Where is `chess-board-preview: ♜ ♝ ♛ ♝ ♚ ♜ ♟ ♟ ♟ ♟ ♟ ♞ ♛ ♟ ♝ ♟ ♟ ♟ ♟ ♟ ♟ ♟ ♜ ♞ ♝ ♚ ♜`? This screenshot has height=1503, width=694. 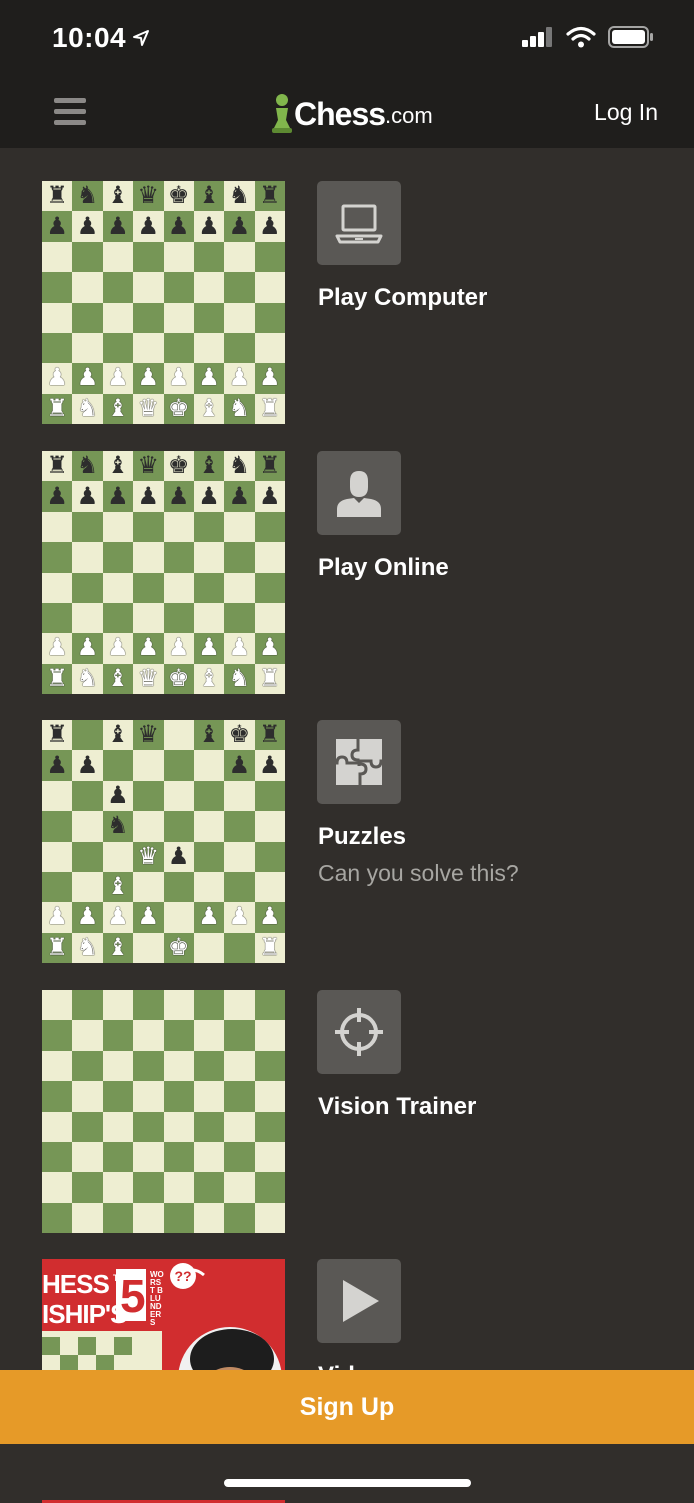
chess-board-preview: ♜ ♝ ♛ ♝ ♚ ♜ ♟ ♟ ♟ ♟ ♟ ♞ ♛ ♟ ♝ ♟ ♟ ♟ ♟ ♟ ♟ ♟ ♜ ♞ ♝ ♚ ♜ is located at coordinates (163, 841).